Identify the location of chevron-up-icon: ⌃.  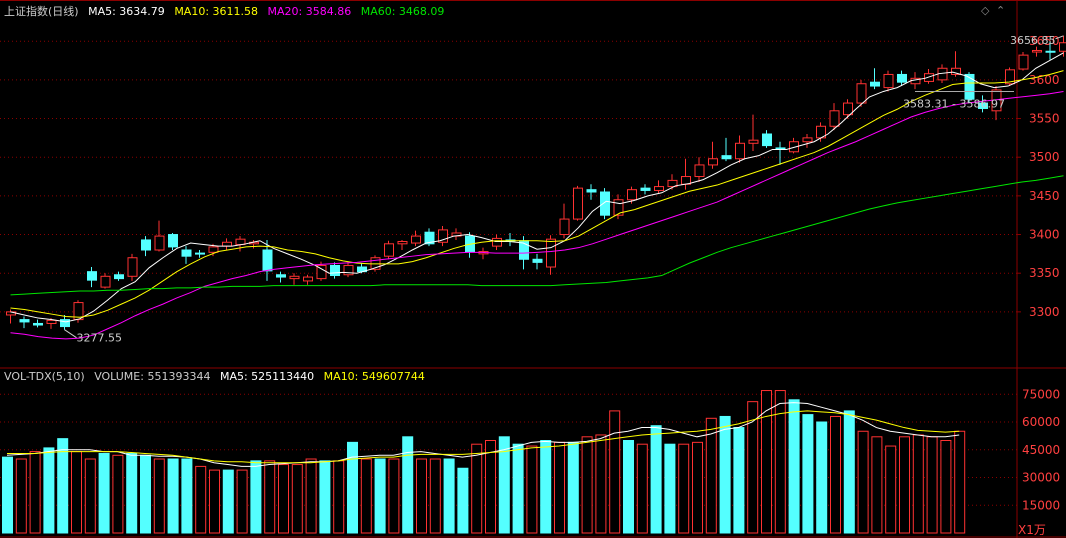
(1000, 10).